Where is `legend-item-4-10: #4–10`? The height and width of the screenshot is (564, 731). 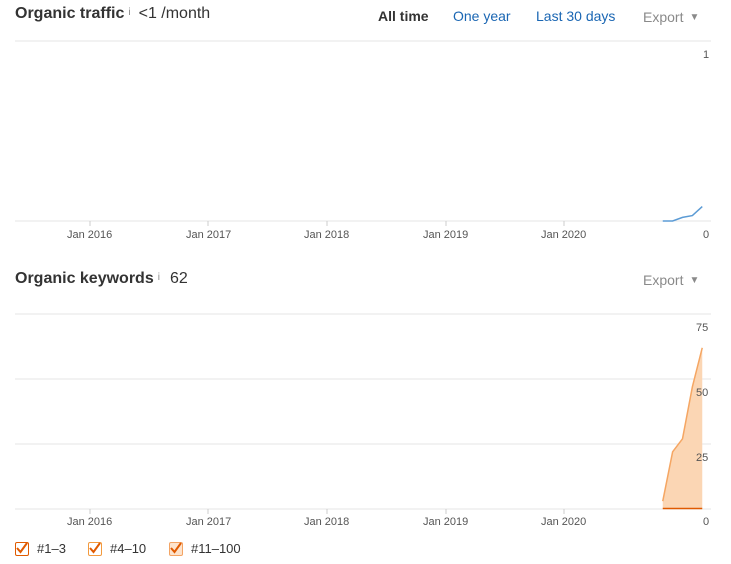
legend-item-4-10: #4–10 is located at coordinates (117, 548).